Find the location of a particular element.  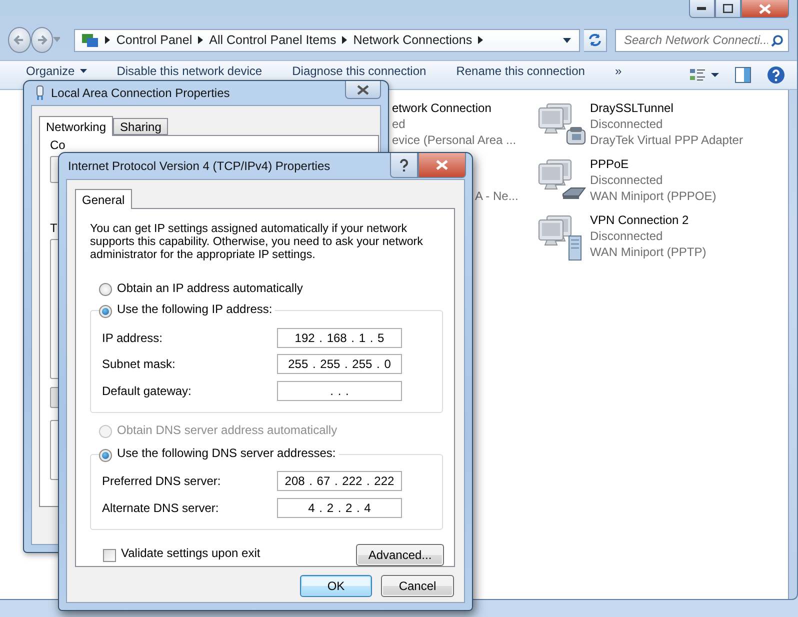

dialog-button: OK is located at coordinates (336, 586).